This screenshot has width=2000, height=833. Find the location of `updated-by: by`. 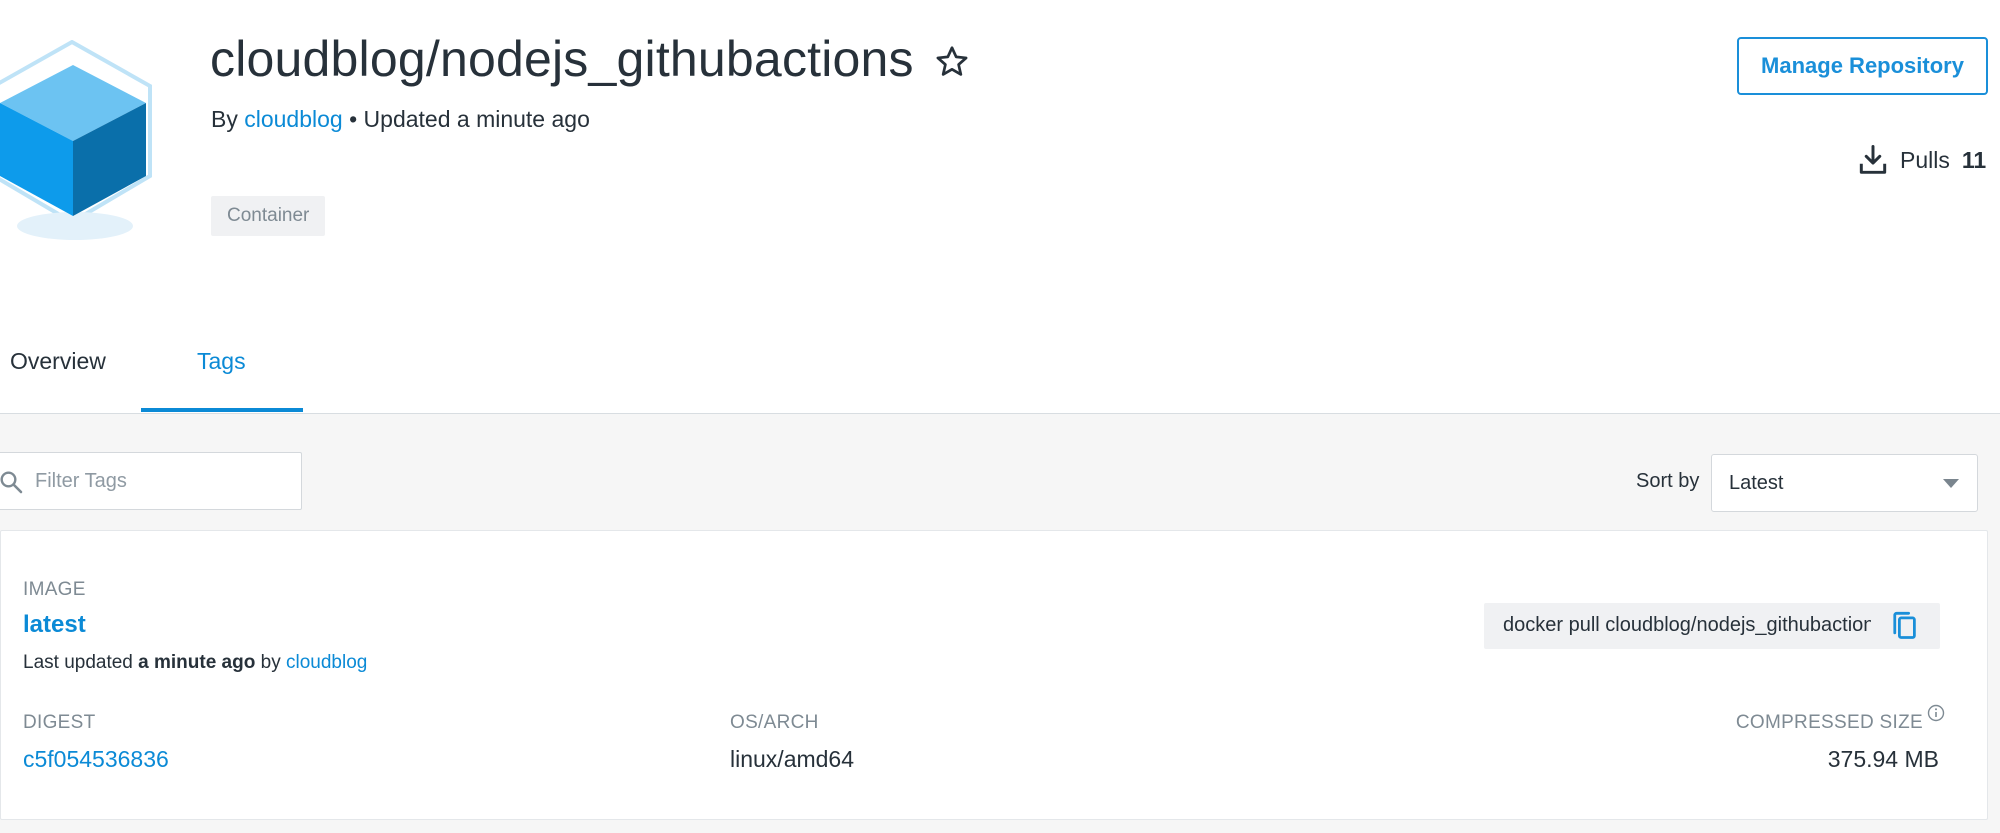

updated-by: by is located at coordinates (270, 662).